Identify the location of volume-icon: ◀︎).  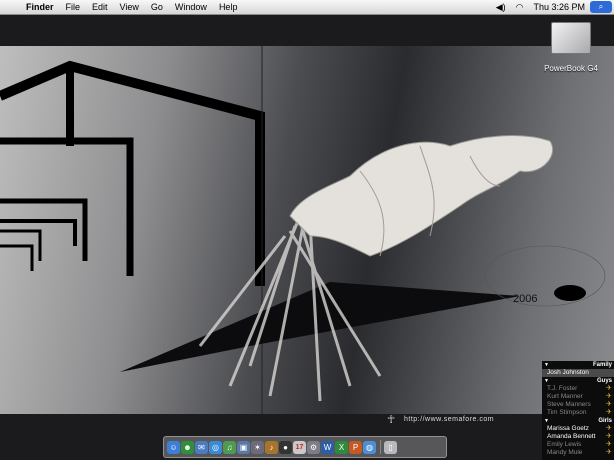
(501, 7).